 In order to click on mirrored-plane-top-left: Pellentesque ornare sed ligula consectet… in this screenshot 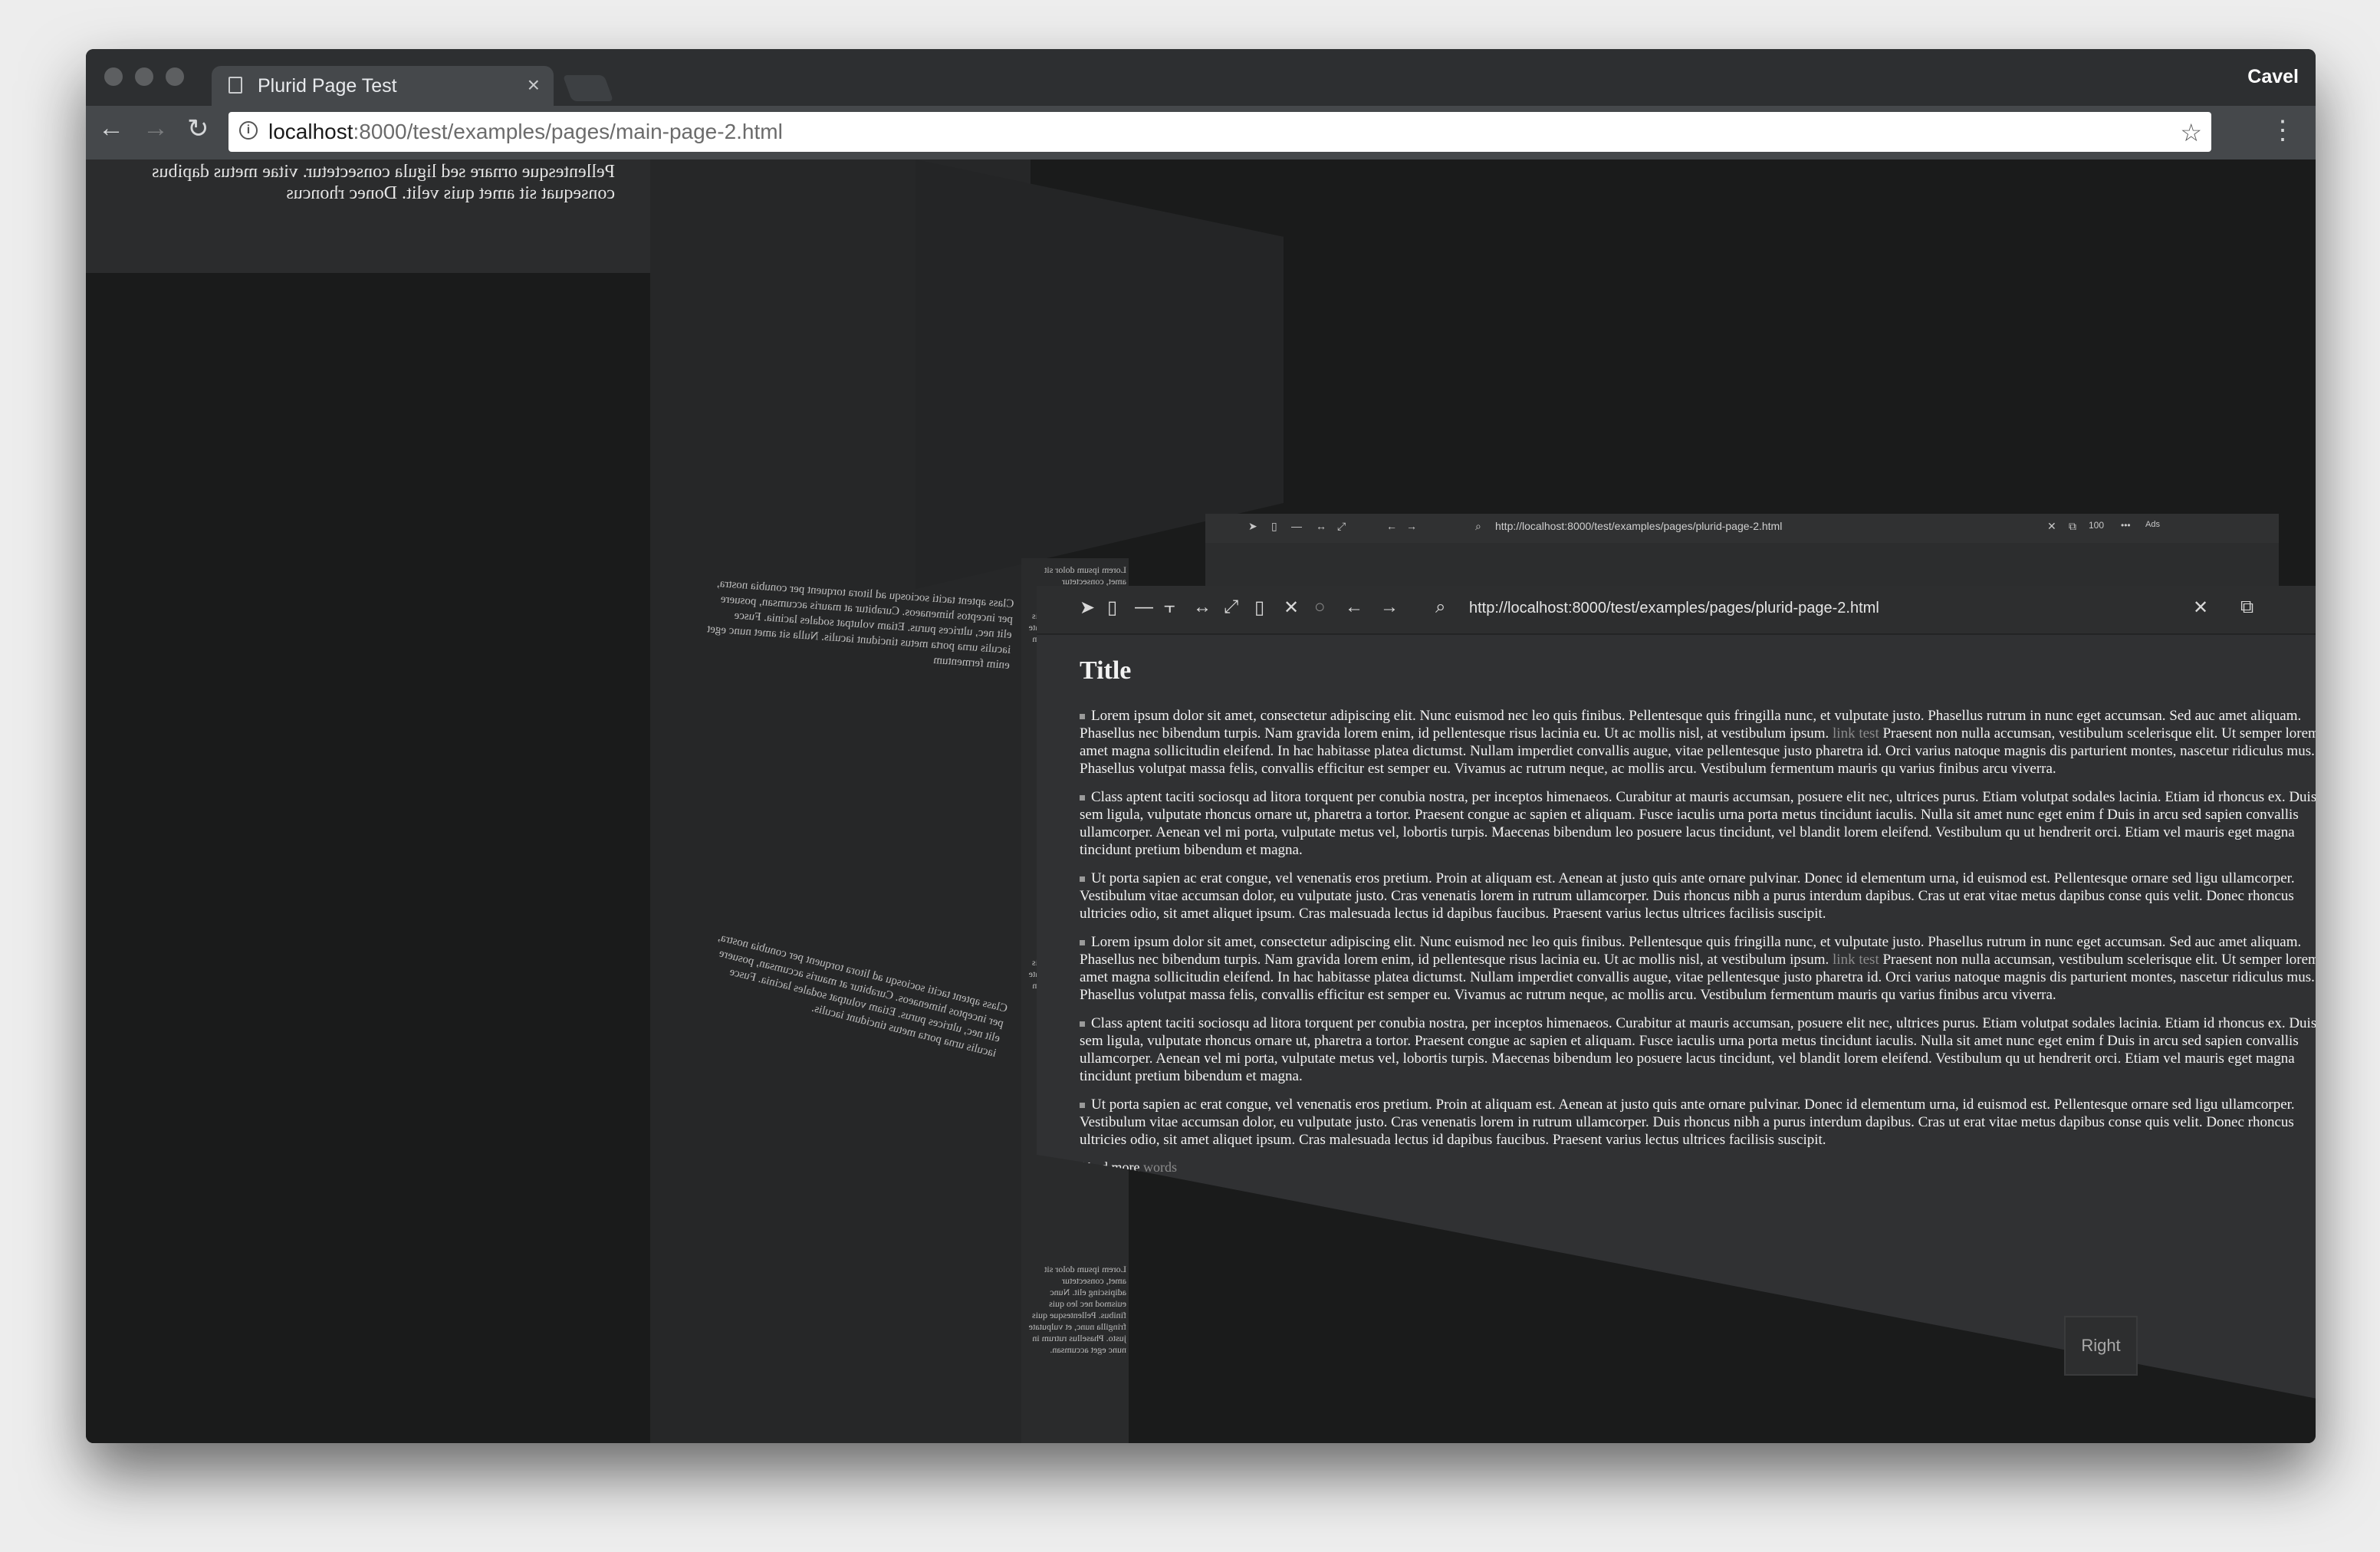, I will do `click(373, 216)`.